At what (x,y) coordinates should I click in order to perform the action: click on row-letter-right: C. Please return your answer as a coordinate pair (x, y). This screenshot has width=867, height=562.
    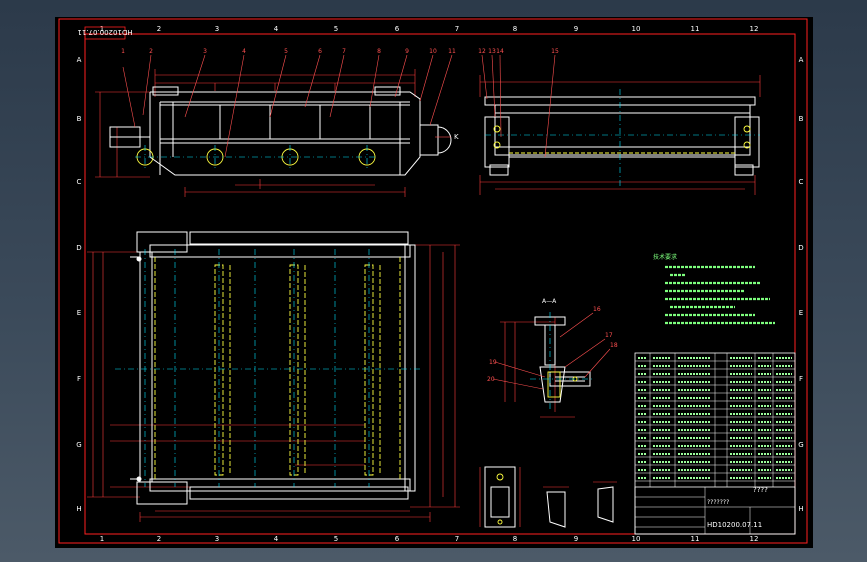
    Looking at the image, I should click on (801, 182).